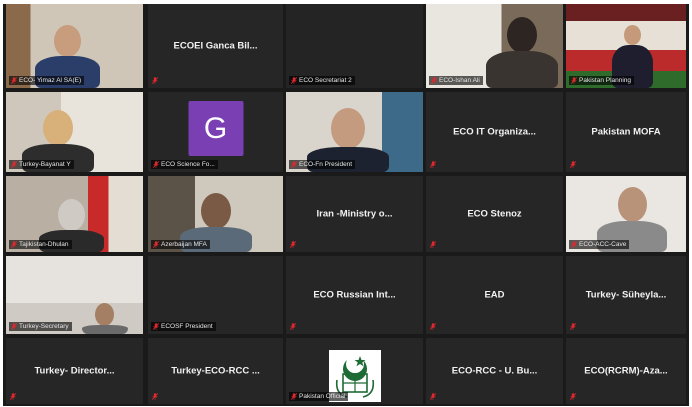 The height and width of the screenshot is (407, 692). I want to click on participant-tile-r1c1: ECO- Yimaz Al SA(E), so click(74, 46).